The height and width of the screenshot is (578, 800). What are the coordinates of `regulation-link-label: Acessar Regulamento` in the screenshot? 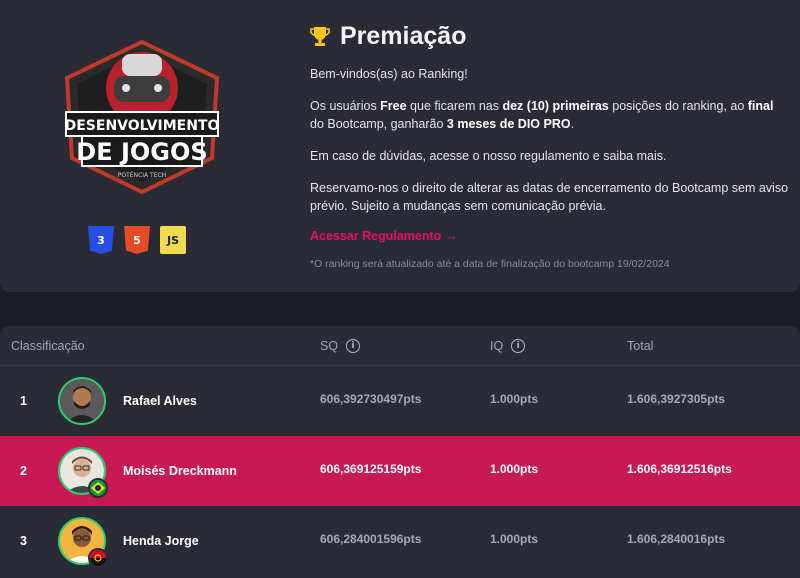 It's located at (376, 236).